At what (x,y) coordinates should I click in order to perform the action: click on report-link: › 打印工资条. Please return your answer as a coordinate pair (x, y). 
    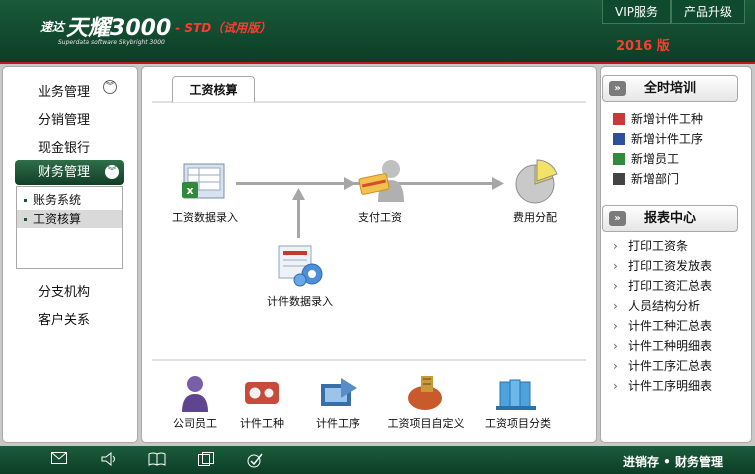
    Looking at the image, I should click on (650, 245).